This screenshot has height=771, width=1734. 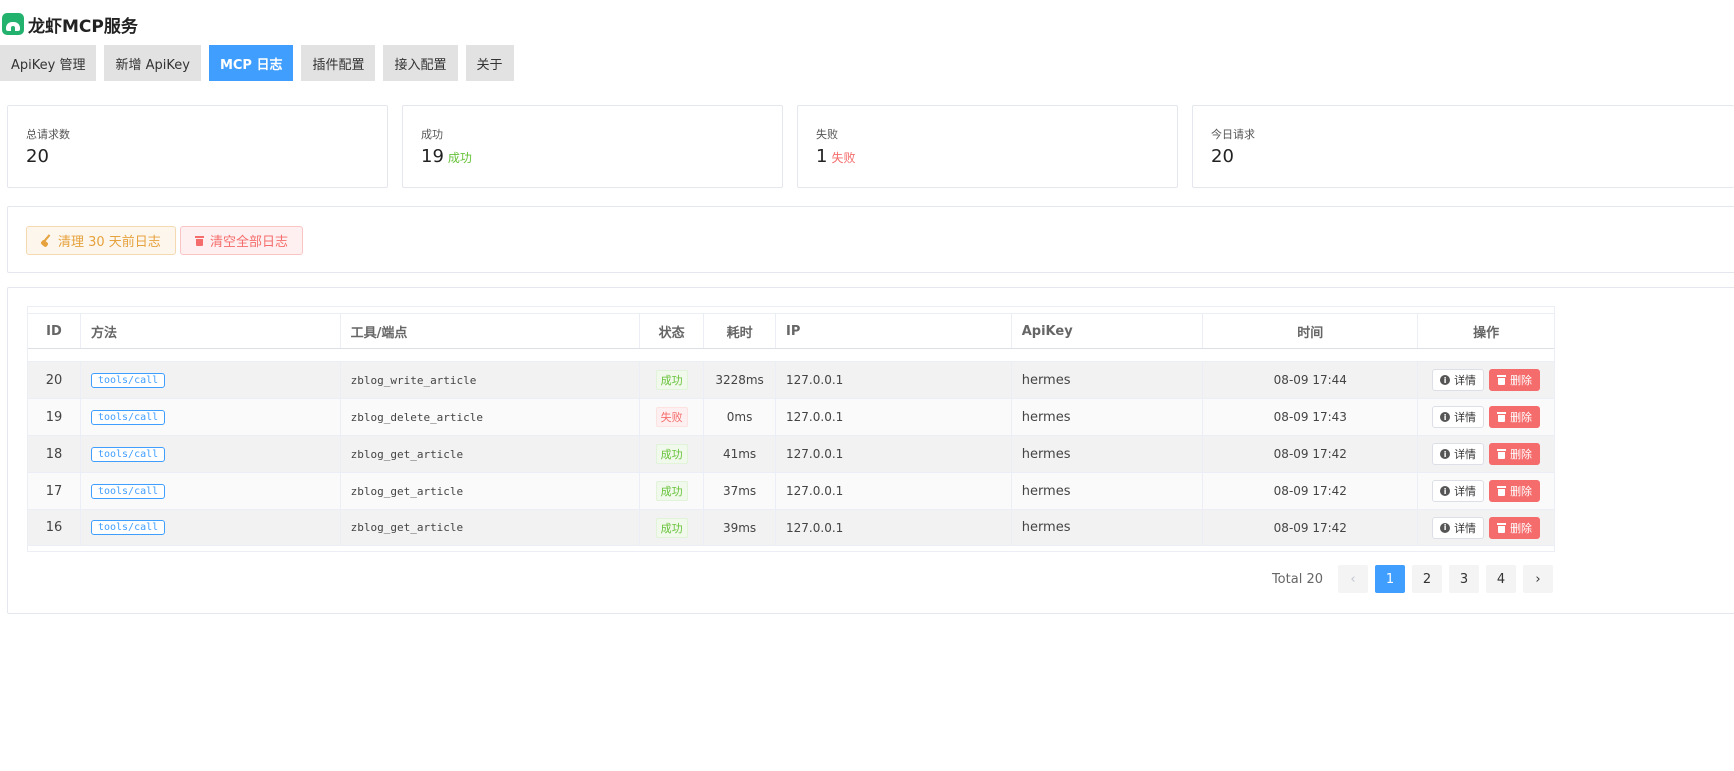 What do you see at coordinates (740, 454) in the screenshot?
I see `row-duration: 41ms` at bounding box center [740, 454].